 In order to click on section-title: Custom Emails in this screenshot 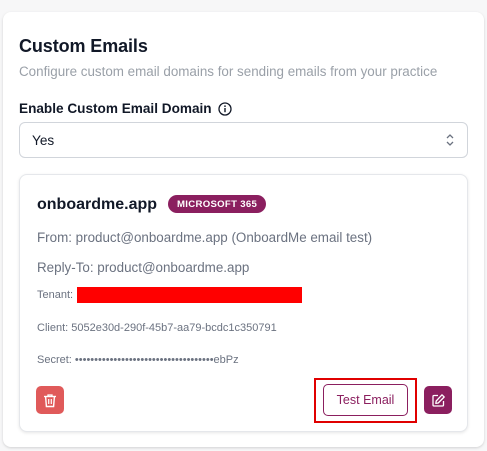, I will do `click(83, 46)`.